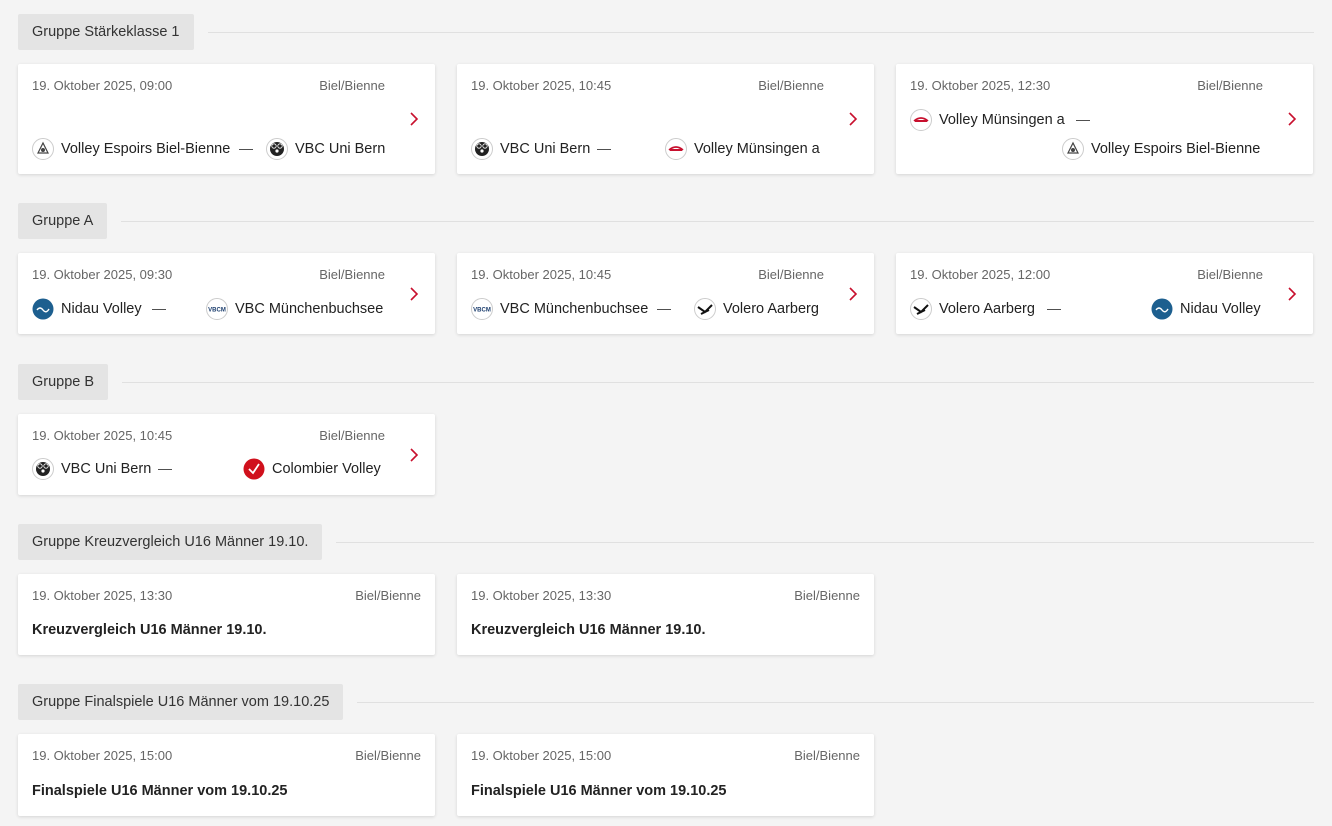 This screenshot has width=1332, height=826. I want to click on group-label: Gruppe Stärkeklasse 1, so click(106, 32).